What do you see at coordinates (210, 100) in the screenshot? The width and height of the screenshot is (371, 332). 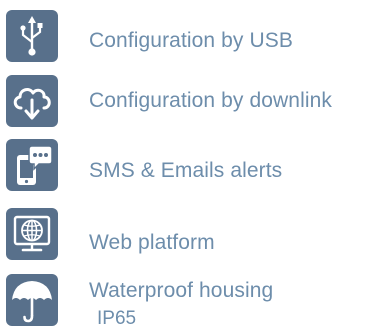 I see `feature-label: Configuration by downlink` at bounding box center [210, 100].